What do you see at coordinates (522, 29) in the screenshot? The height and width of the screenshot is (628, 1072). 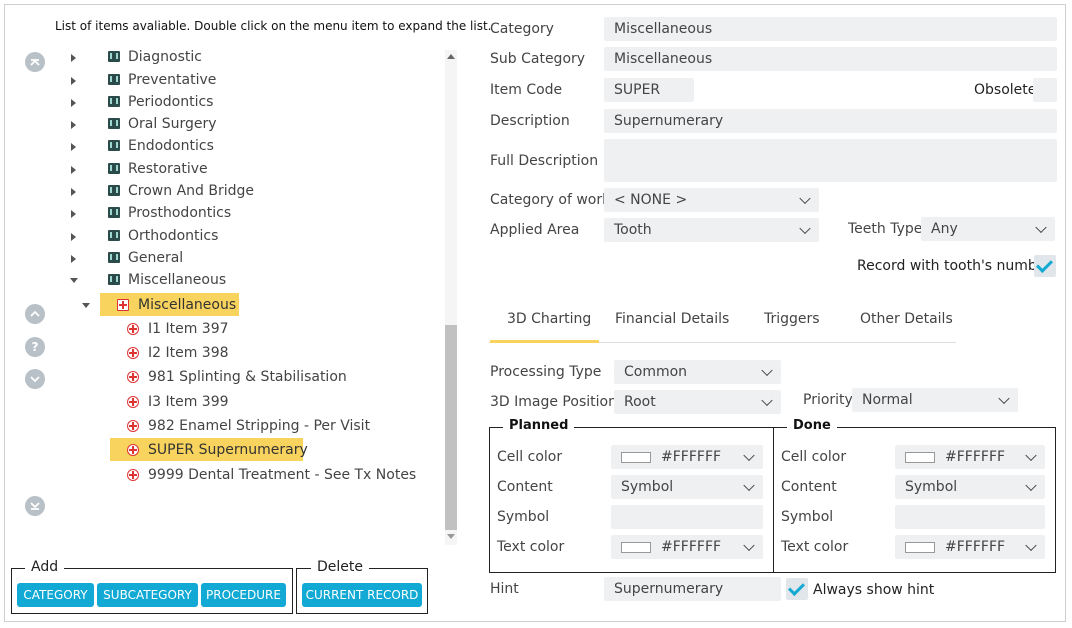 I see `category-label: Category` at bounding box center [522, 29].